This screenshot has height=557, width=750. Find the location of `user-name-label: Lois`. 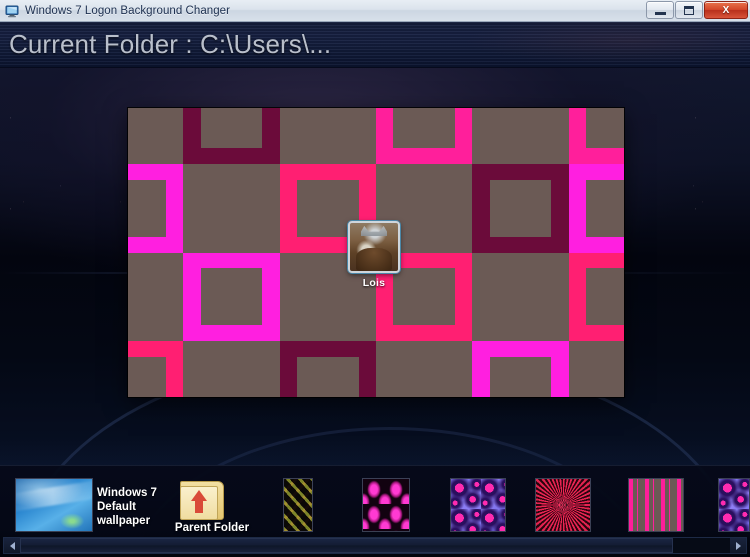

user-name-label: Lois is located at coordinates (374, 283).